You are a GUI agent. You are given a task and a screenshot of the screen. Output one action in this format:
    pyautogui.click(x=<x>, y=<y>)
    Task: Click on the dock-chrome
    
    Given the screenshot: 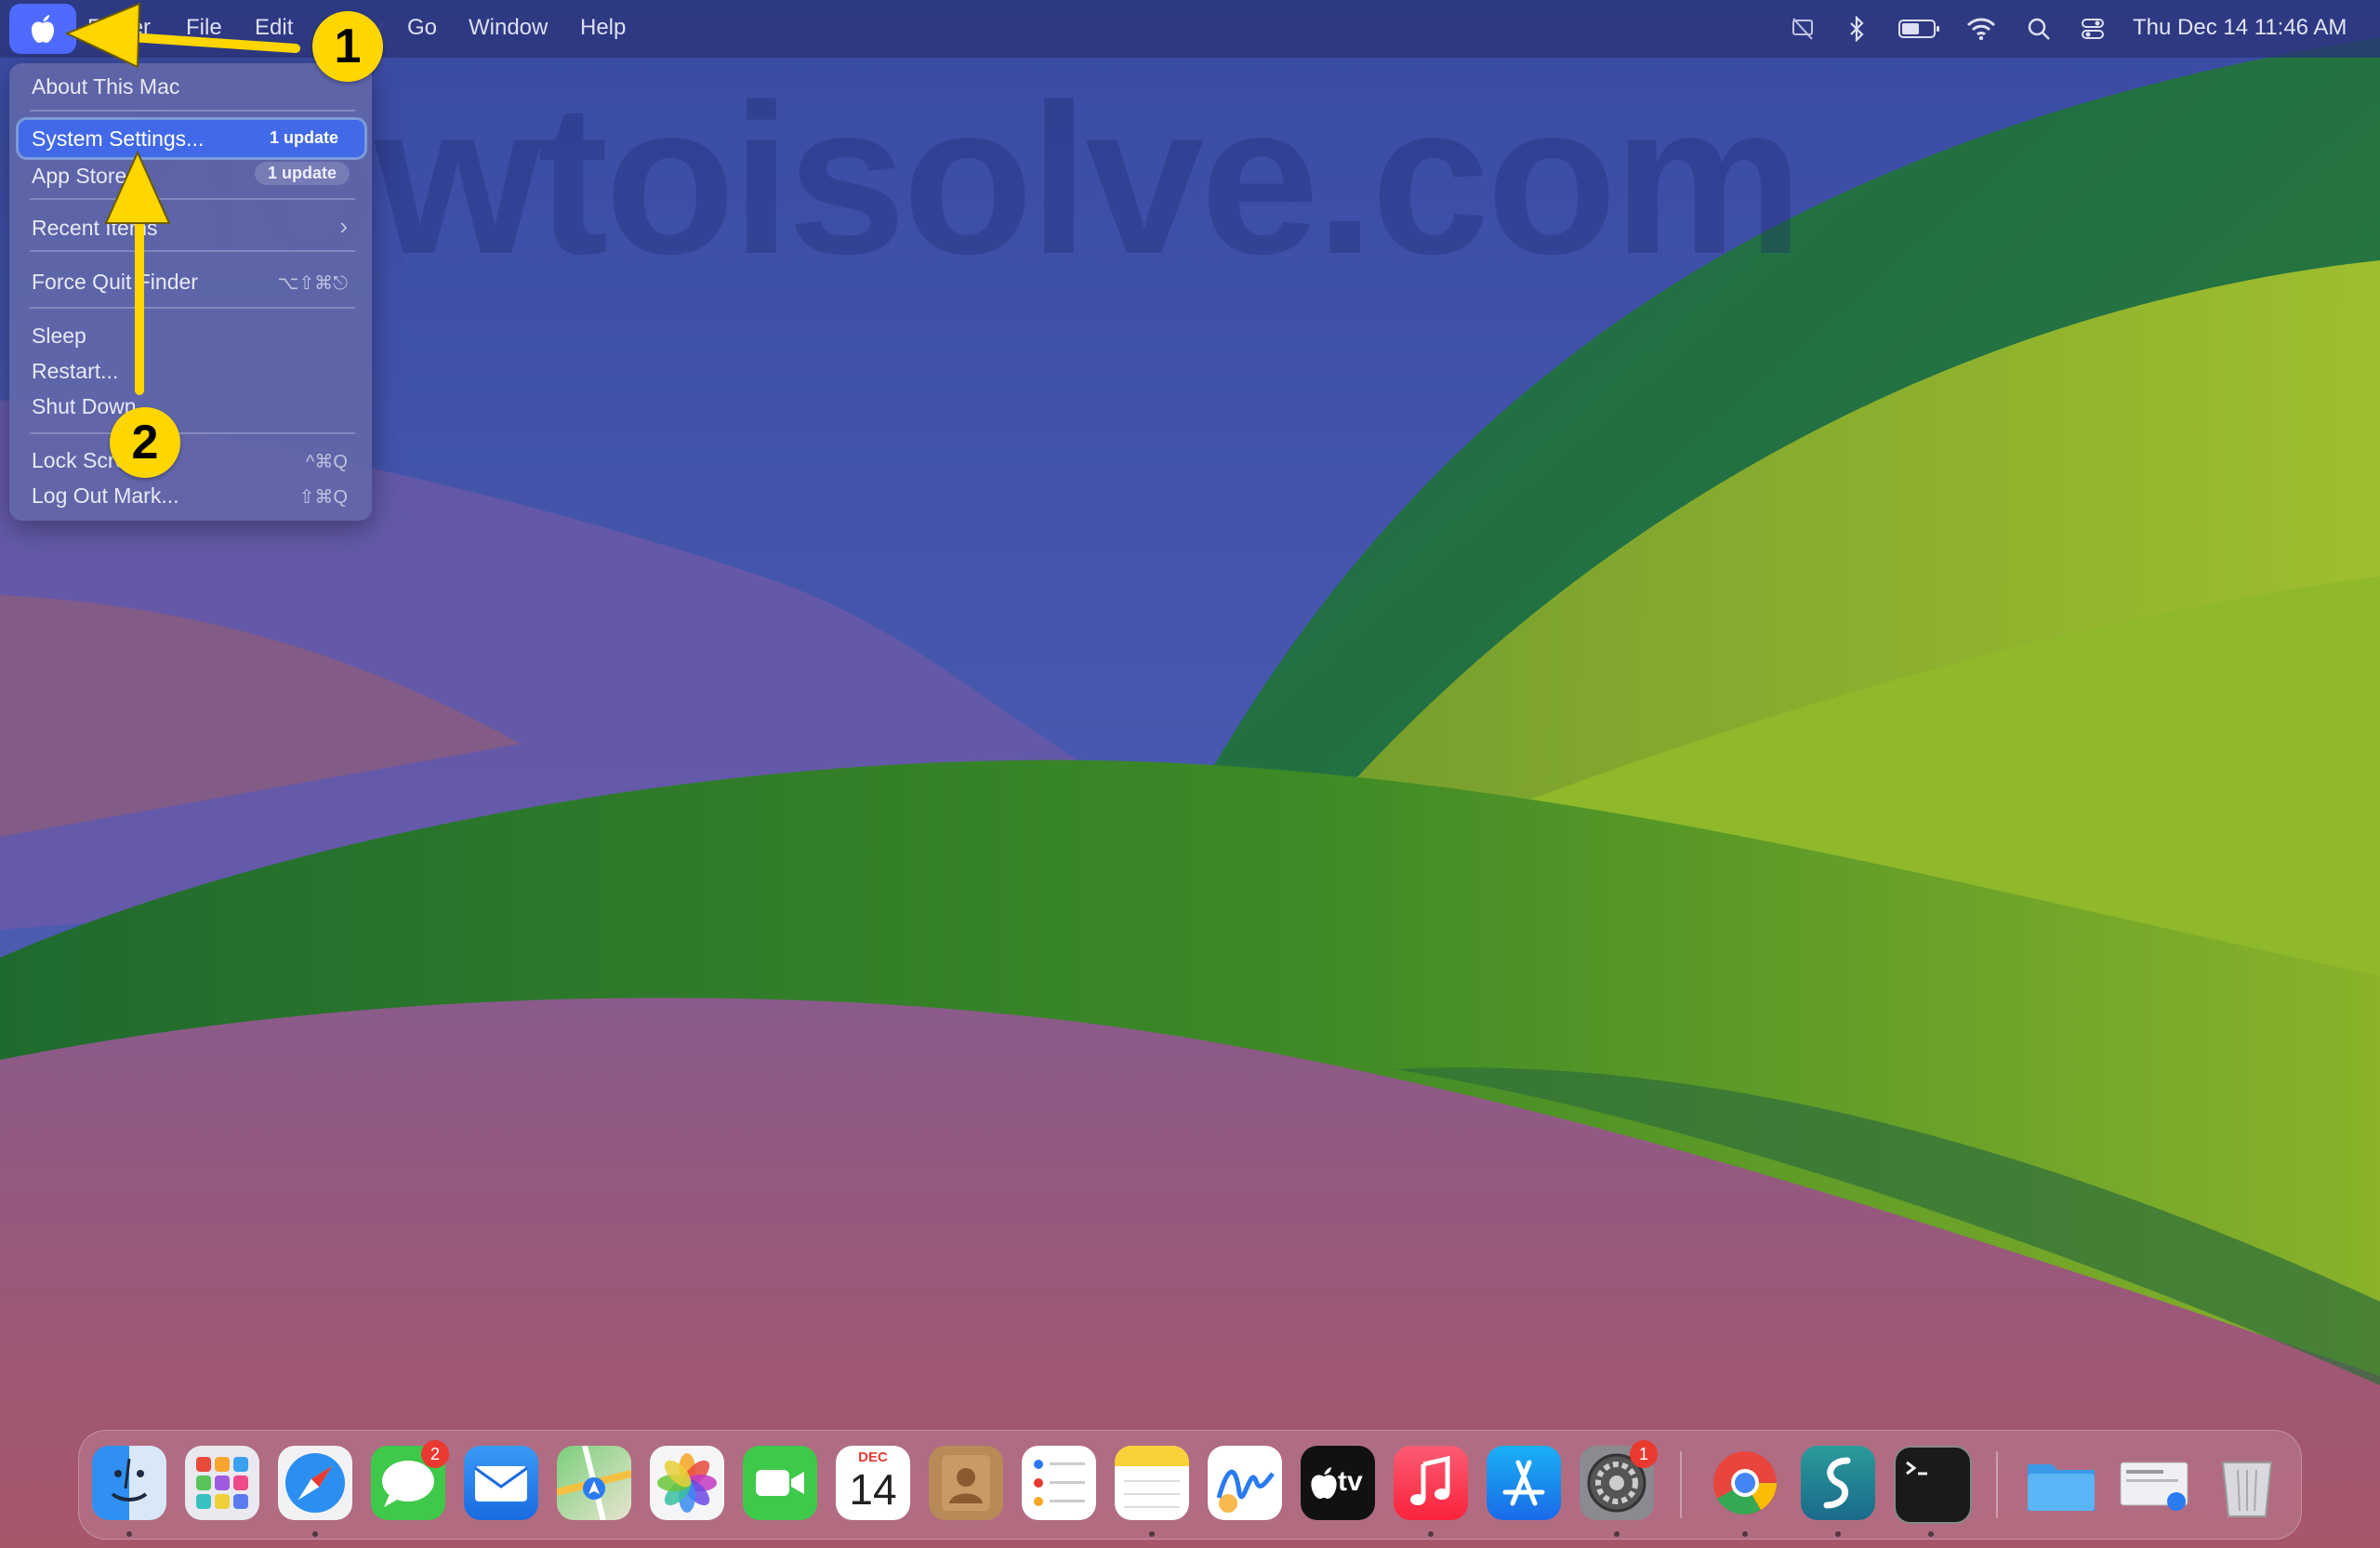 What is the action you would take?
    pyautogui.click(x=1745, y=1483)
    